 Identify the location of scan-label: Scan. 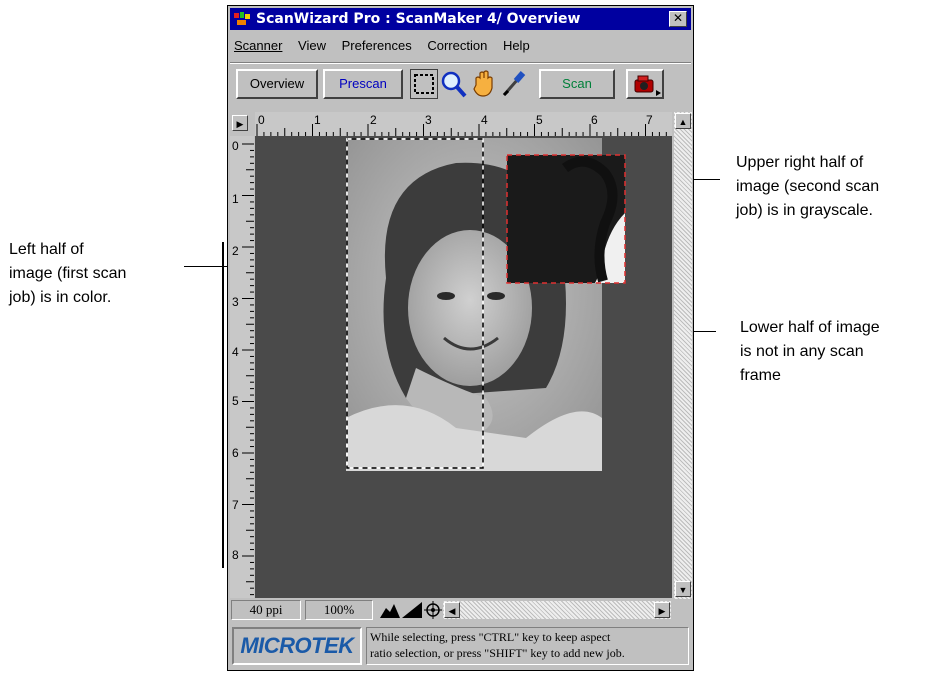
(577, 83).